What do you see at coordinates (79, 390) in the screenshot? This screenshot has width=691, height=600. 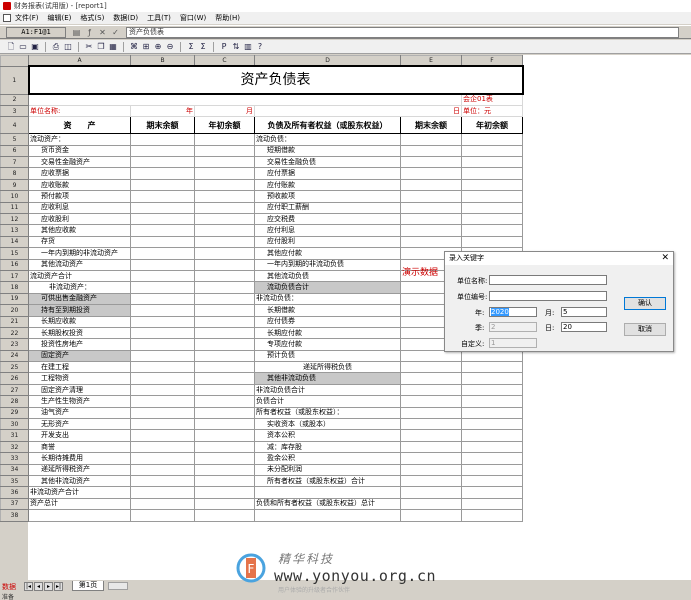 I see `asset-item-cell: 固定资产清理` at bounding box center [79, 390].